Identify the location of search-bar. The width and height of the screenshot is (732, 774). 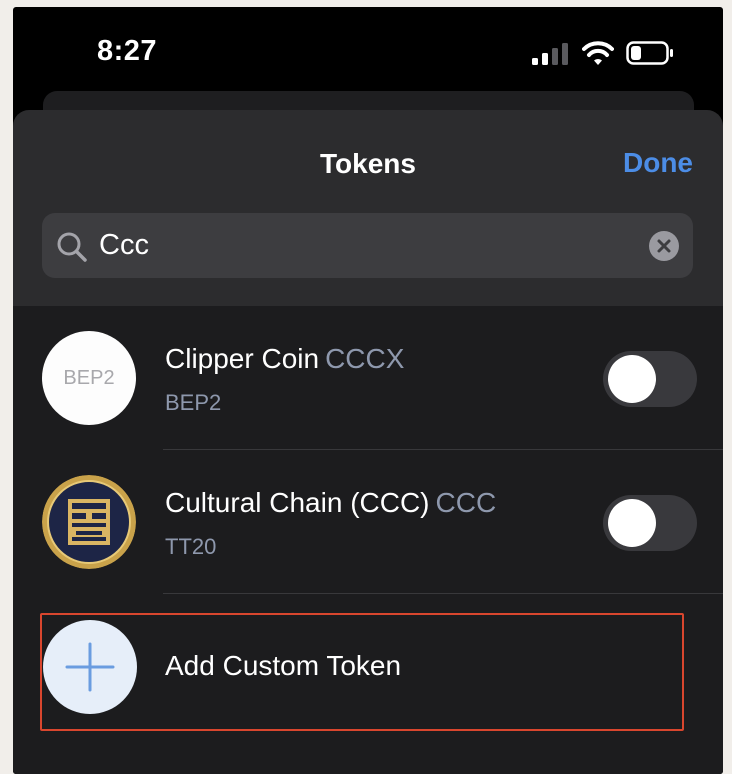
(367, 245).